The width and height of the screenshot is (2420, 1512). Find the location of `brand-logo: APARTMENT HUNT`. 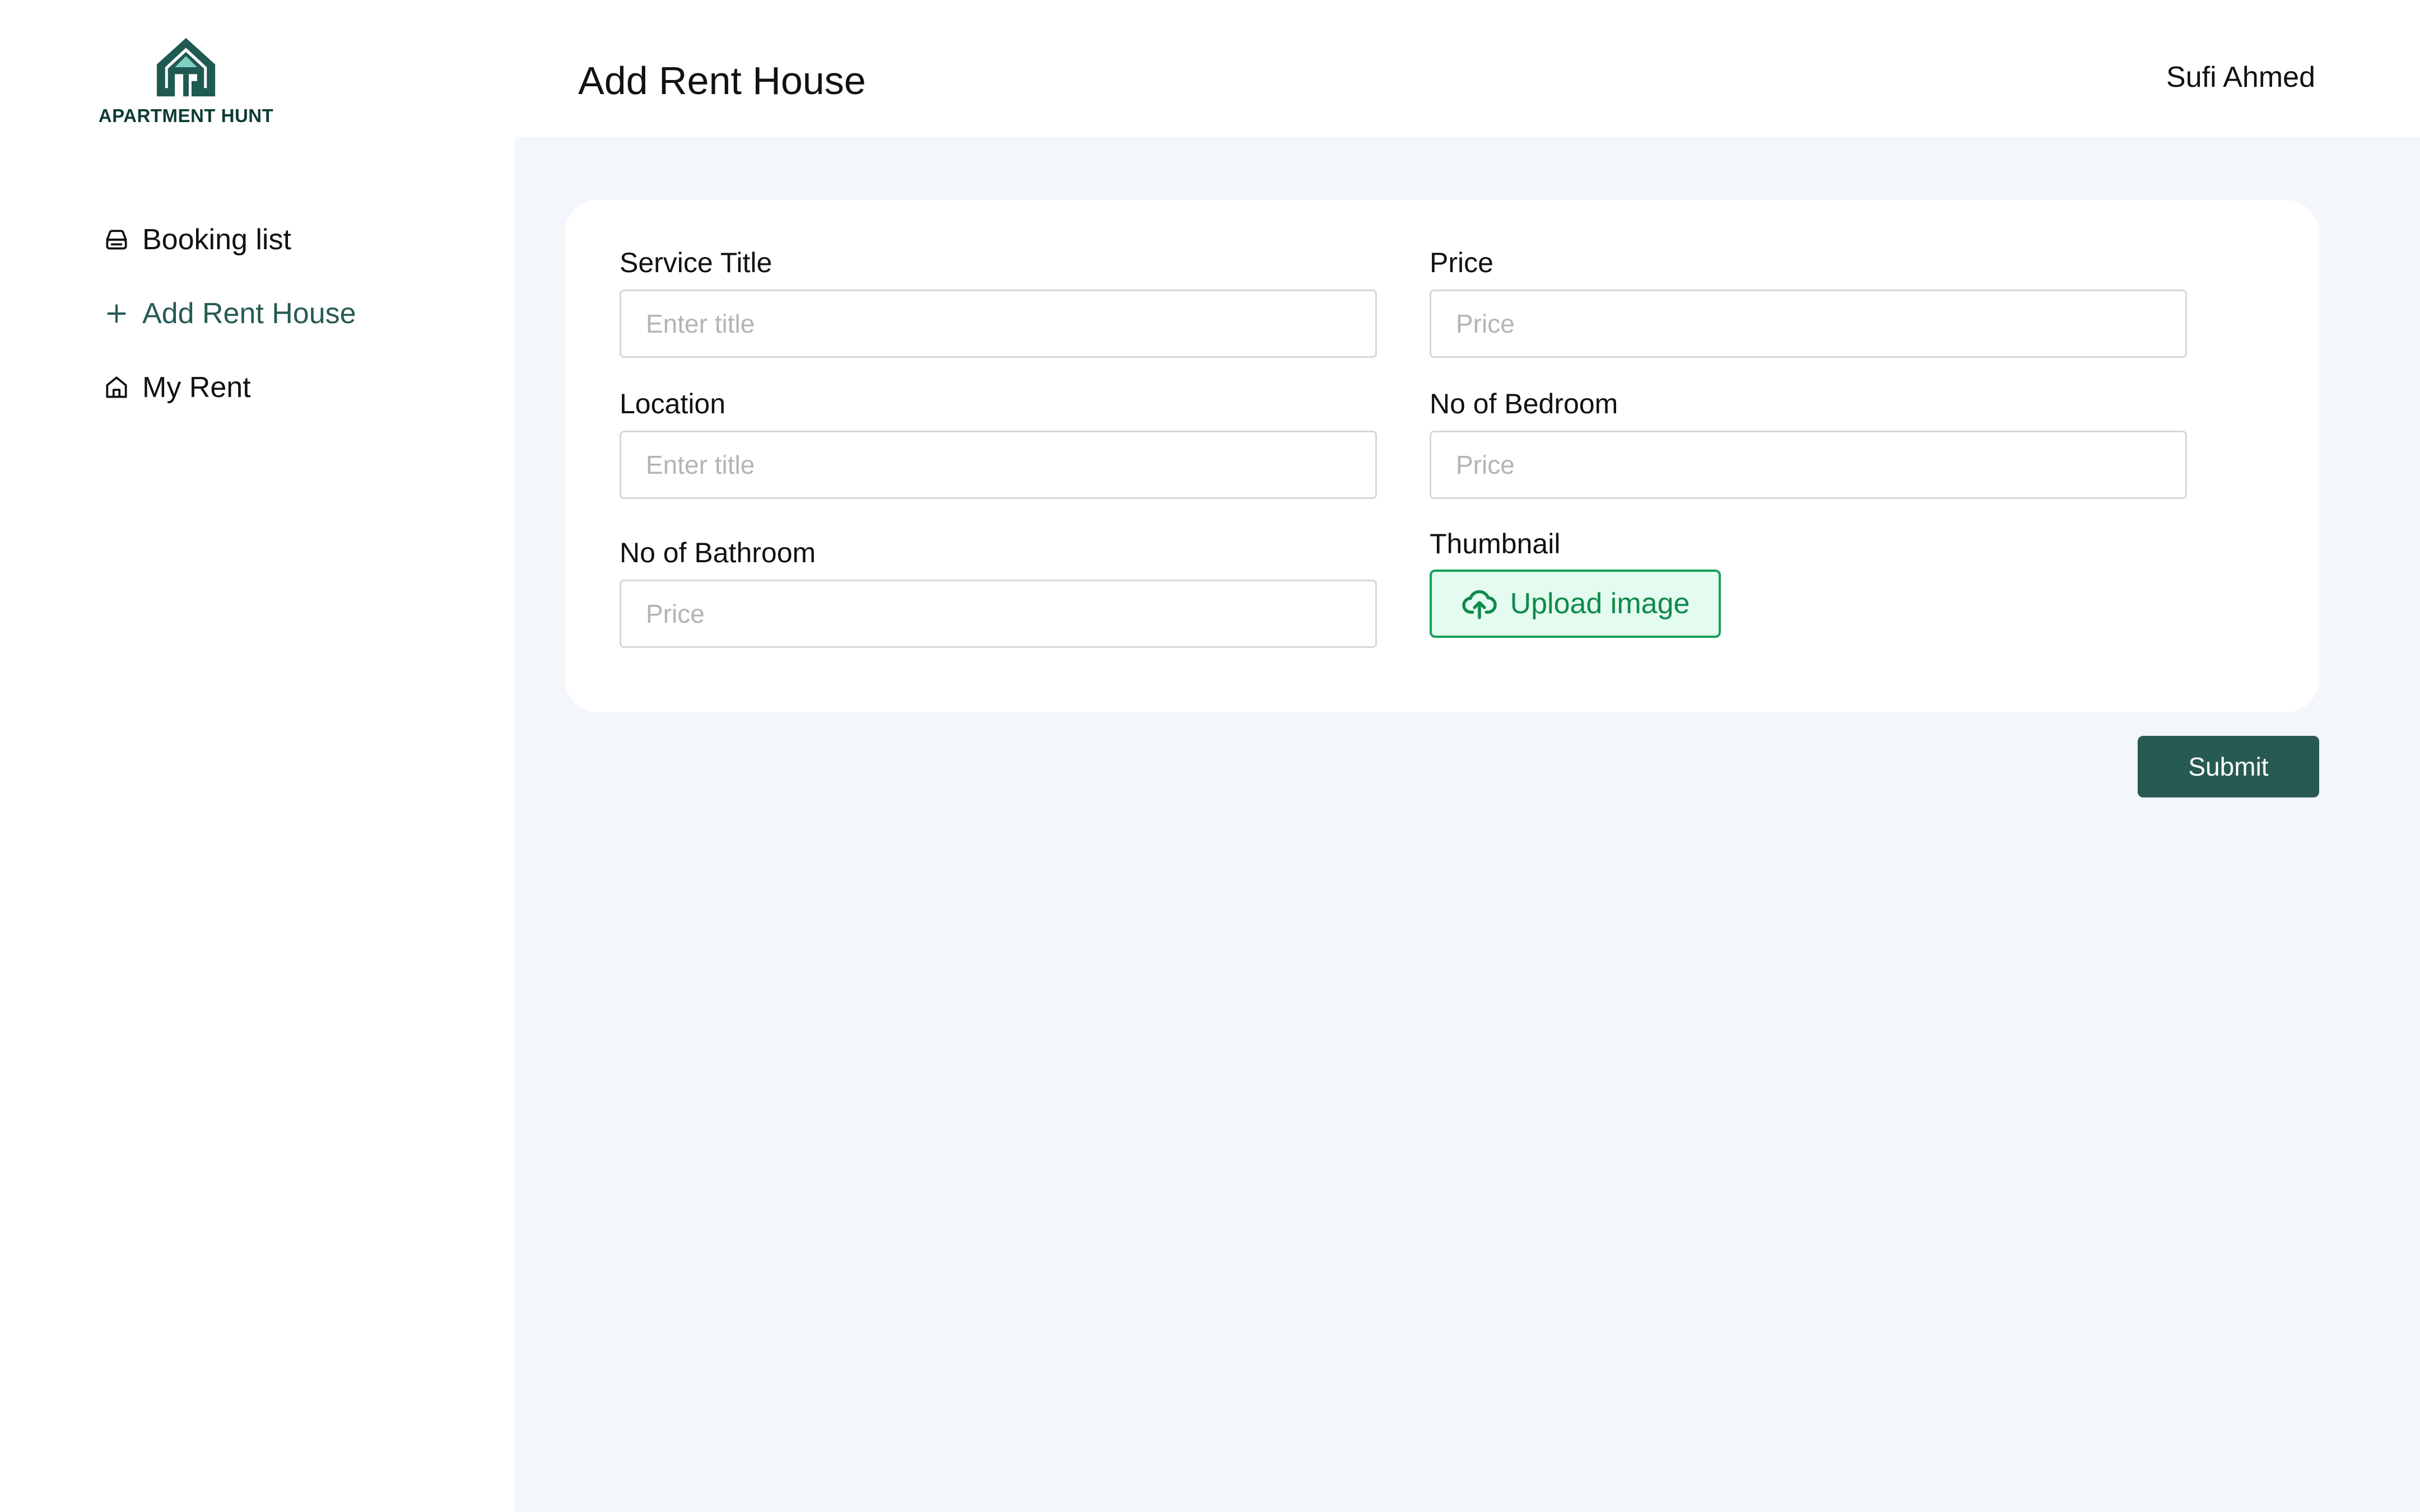

brand-logo: APARTMENT HUNT is located at coordinates (186, 83).